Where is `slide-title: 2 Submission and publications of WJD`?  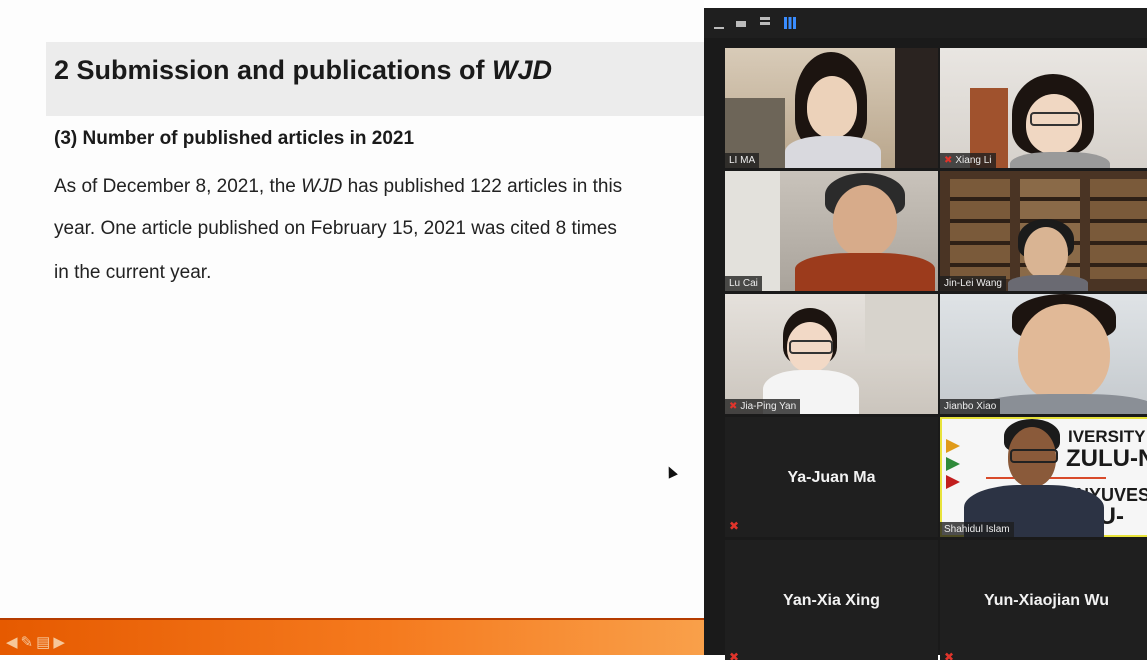
slide-title: 2 Submission and publications of WJD is located at coordinates (303, 70).